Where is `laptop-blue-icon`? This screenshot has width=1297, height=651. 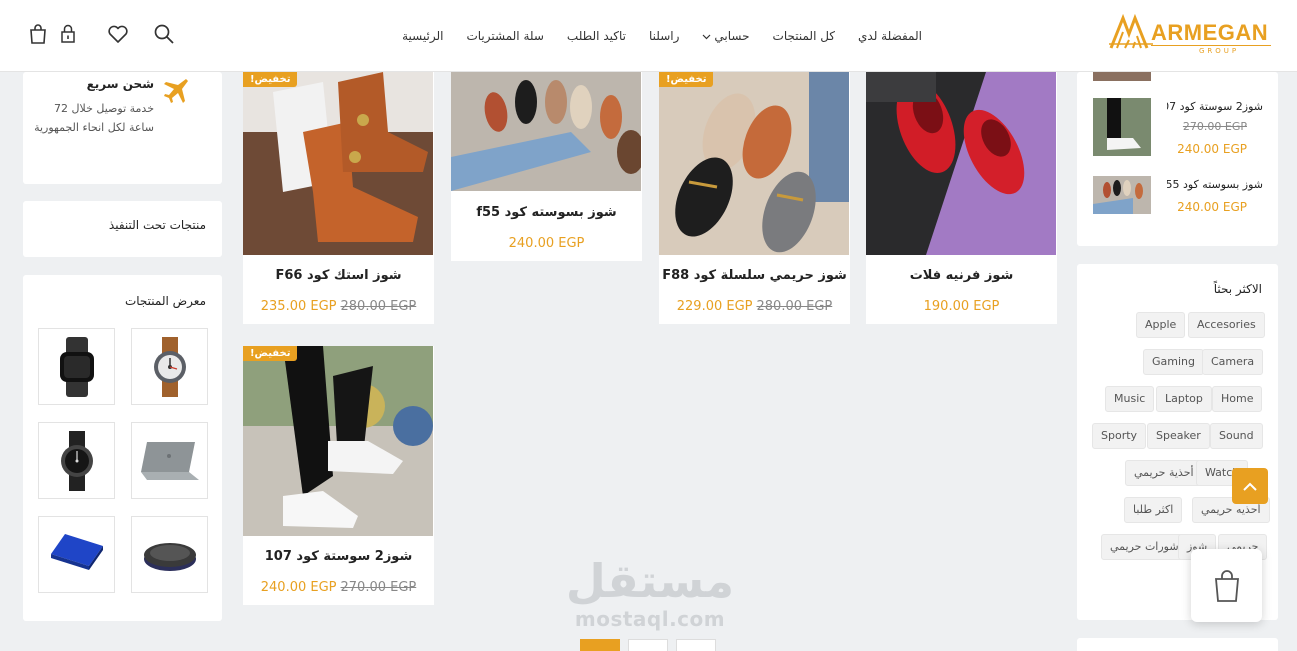 laptop-blue-icon is located at coordinates (76, 551).